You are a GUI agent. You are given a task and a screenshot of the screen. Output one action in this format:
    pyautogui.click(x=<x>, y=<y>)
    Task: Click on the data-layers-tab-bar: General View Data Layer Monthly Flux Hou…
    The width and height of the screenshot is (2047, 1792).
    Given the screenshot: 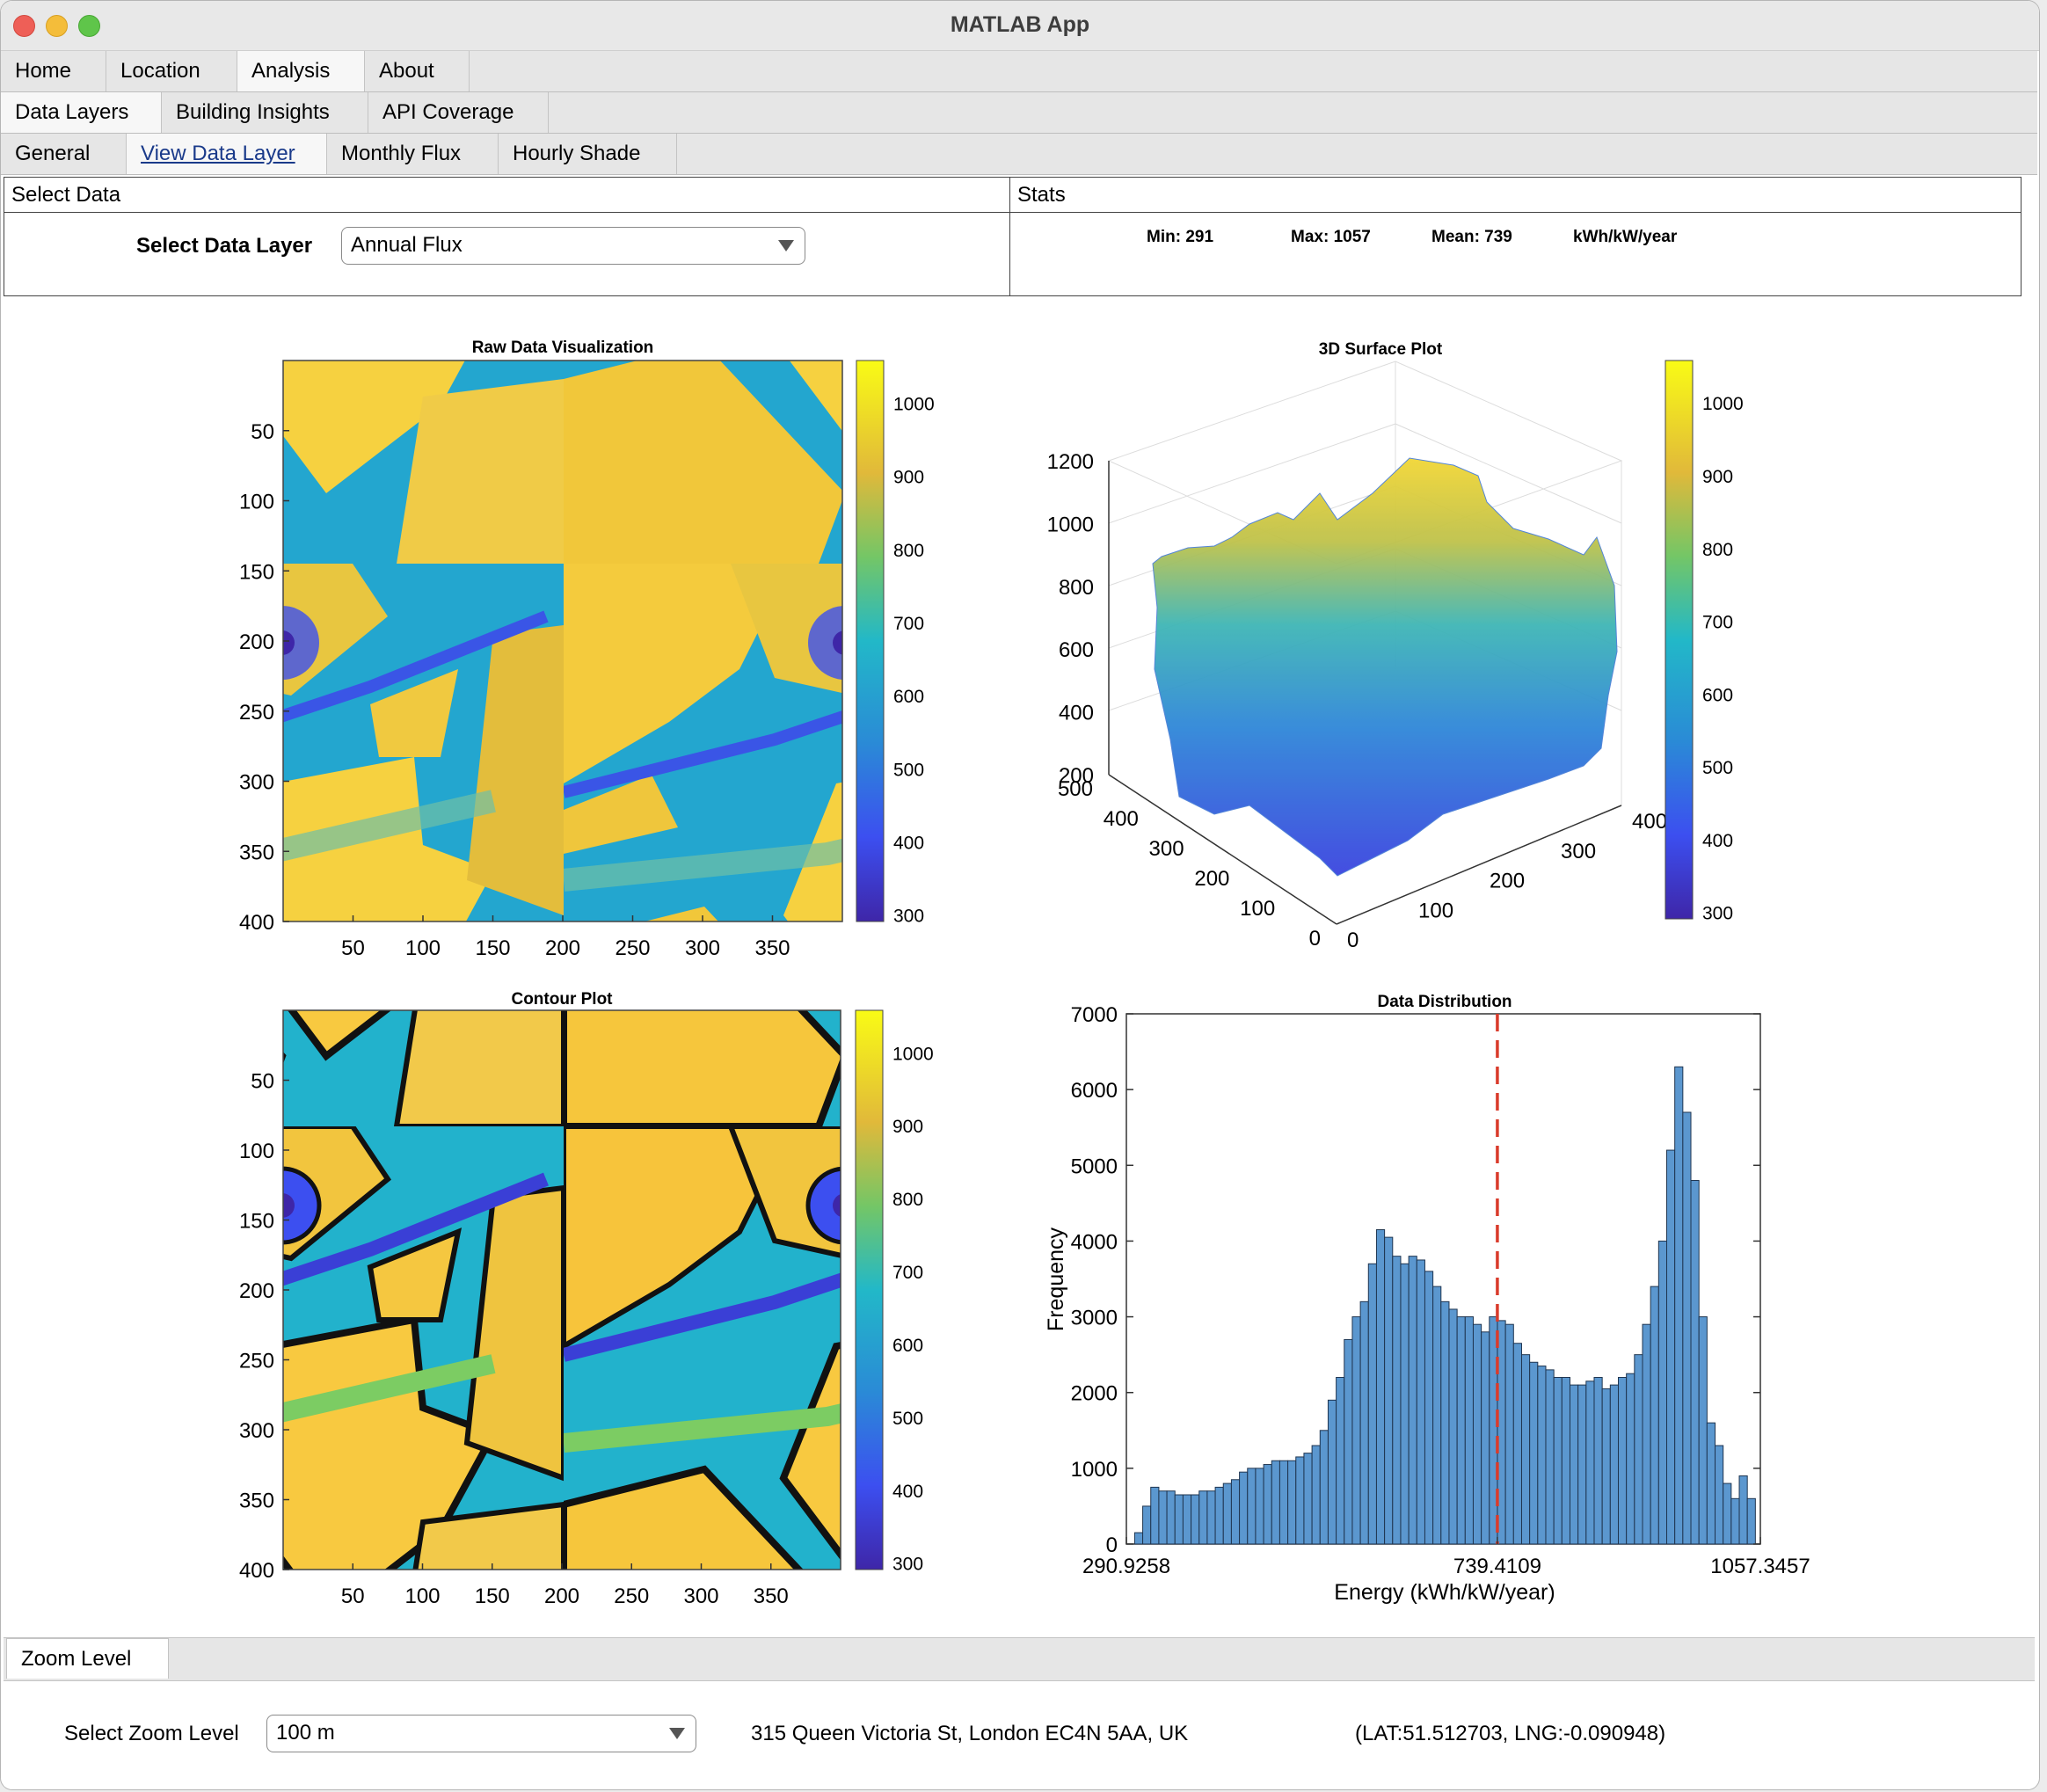 What is the action you would take?
    pyautogui.click(x=1019, y=155)
    